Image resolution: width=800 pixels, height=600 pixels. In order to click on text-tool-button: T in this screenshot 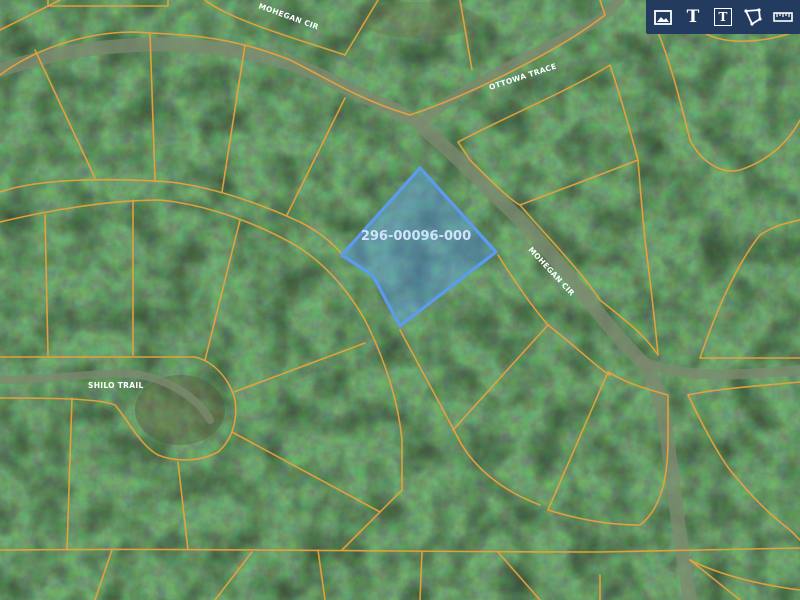, I will do `click(693, 17)`.